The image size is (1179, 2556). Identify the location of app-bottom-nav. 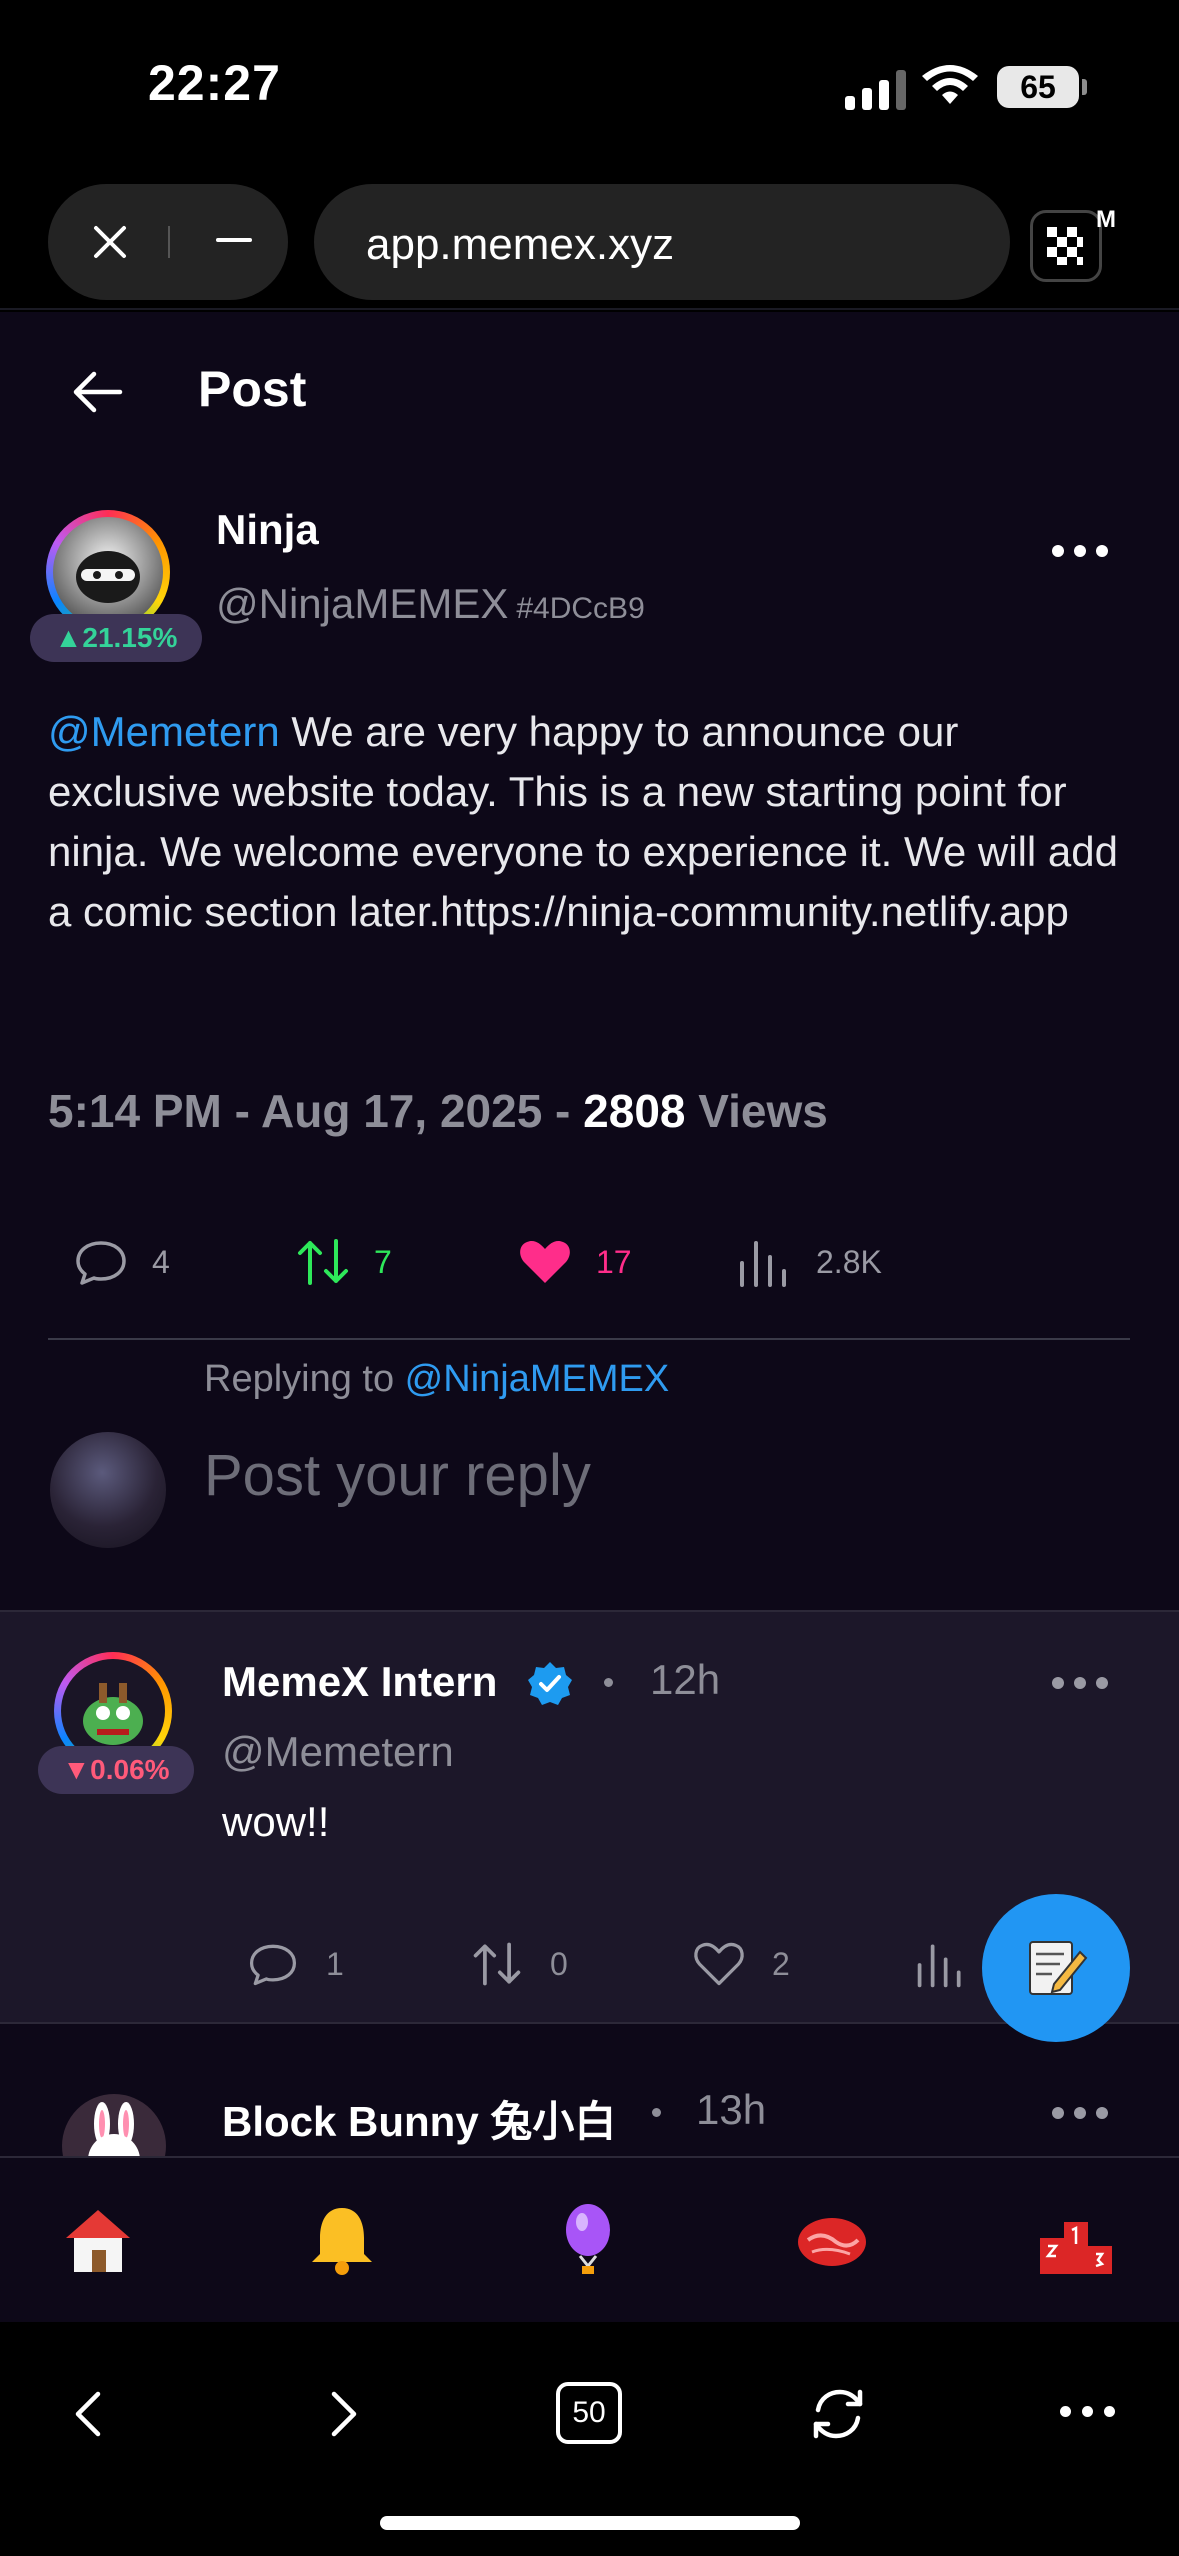
(589, 2239).